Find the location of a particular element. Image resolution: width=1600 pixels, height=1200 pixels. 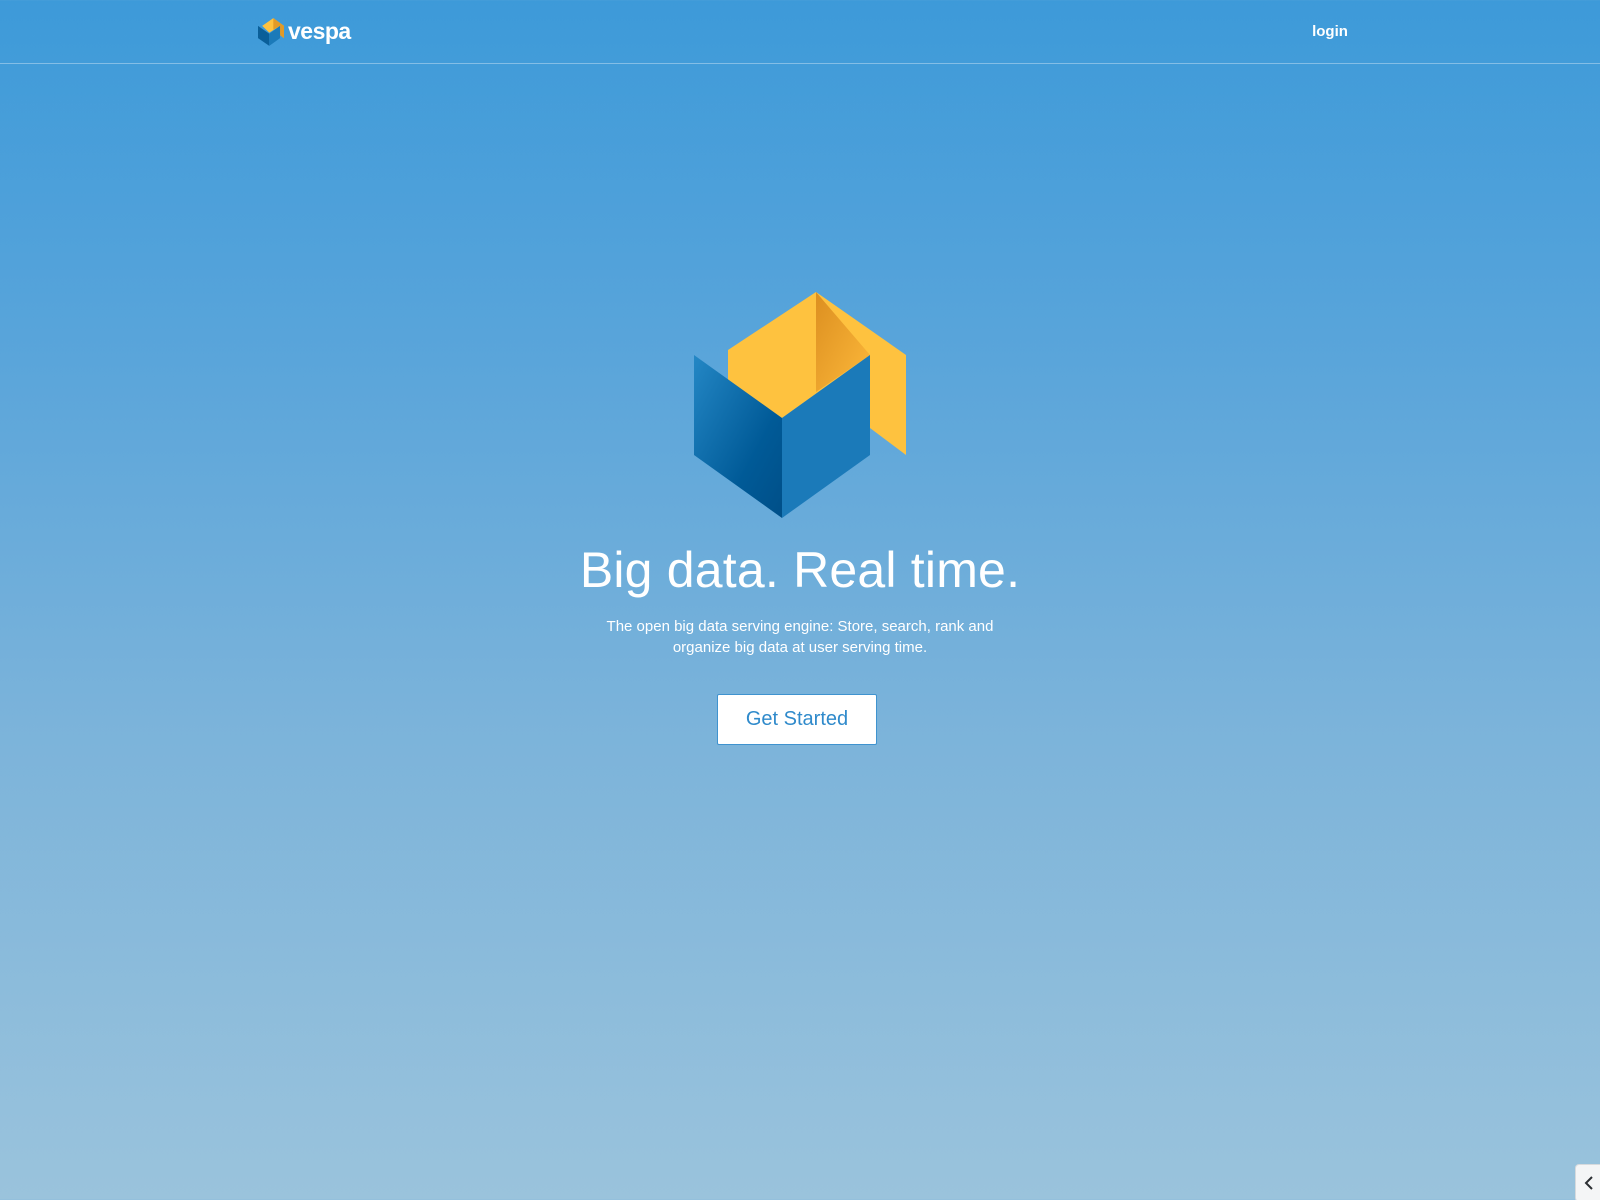

top-navigation-bar: vespa login is located at coordinates (800, 32).